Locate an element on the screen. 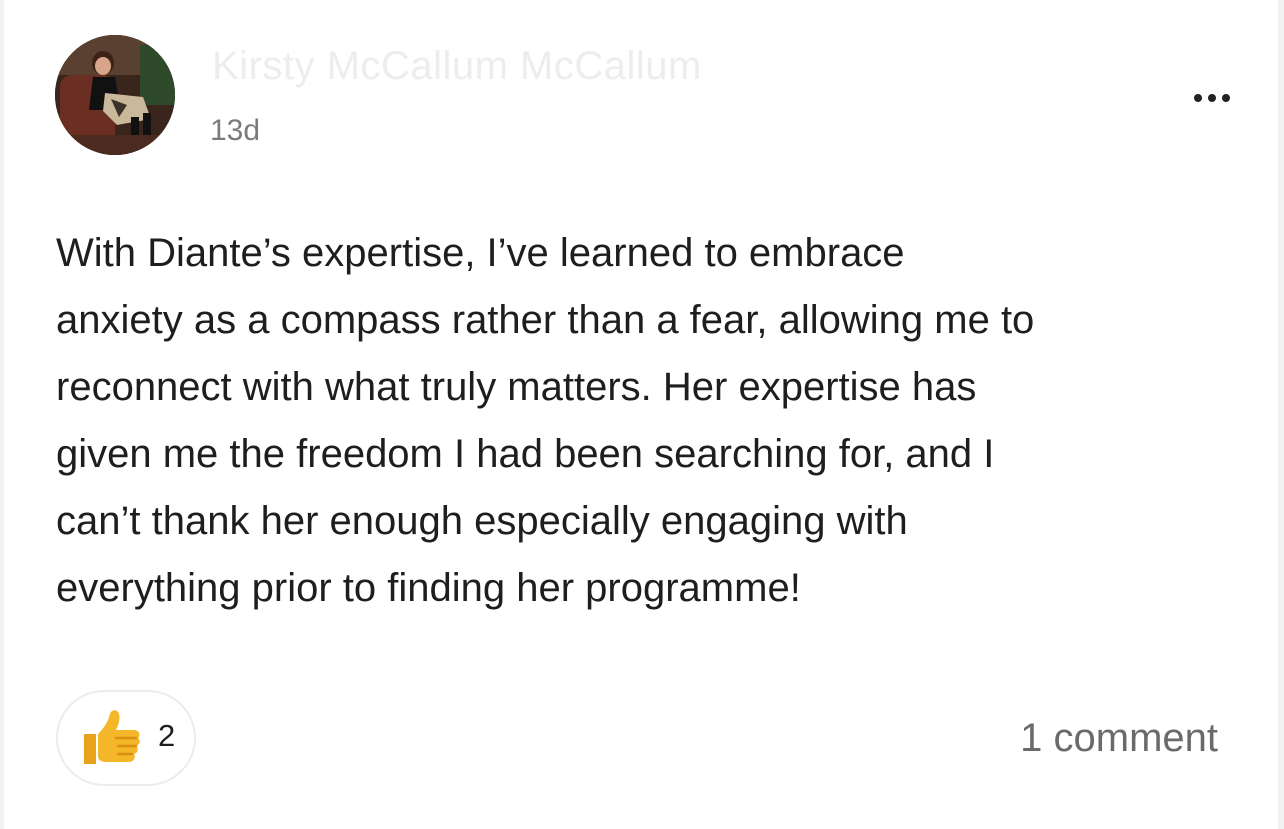  thumbs-up-icon is located at coordinates (111, 740).